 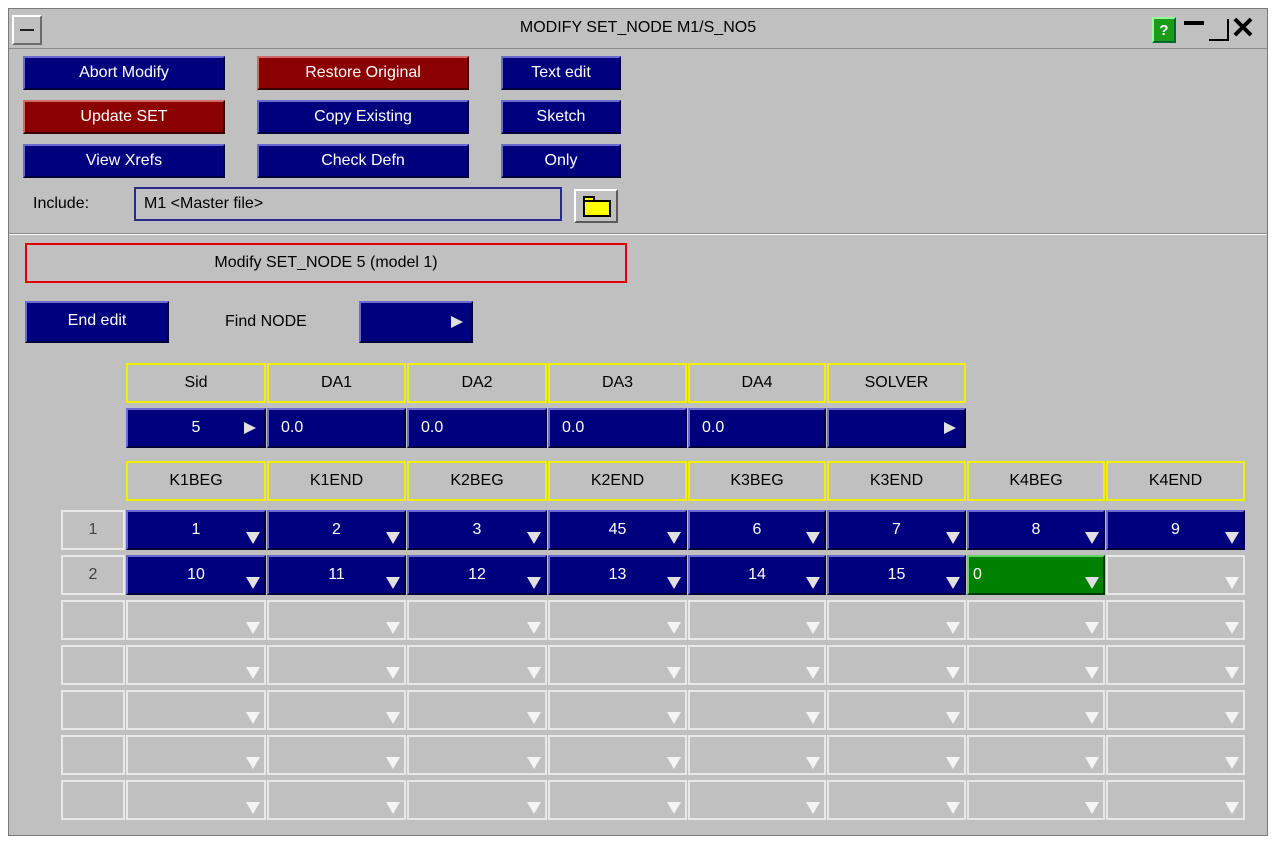 I want to click on help-button: ?, so click(x=1164, y=30).